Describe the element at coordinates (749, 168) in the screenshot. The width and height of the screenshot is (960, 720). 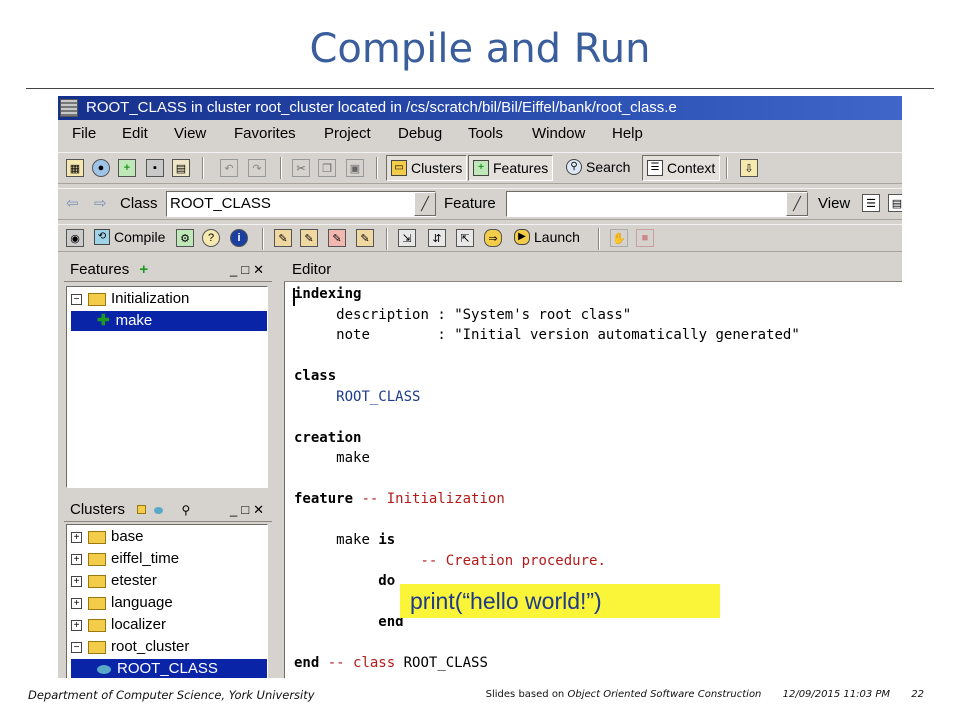
I see `explorer-icon: ⇩` at that location.